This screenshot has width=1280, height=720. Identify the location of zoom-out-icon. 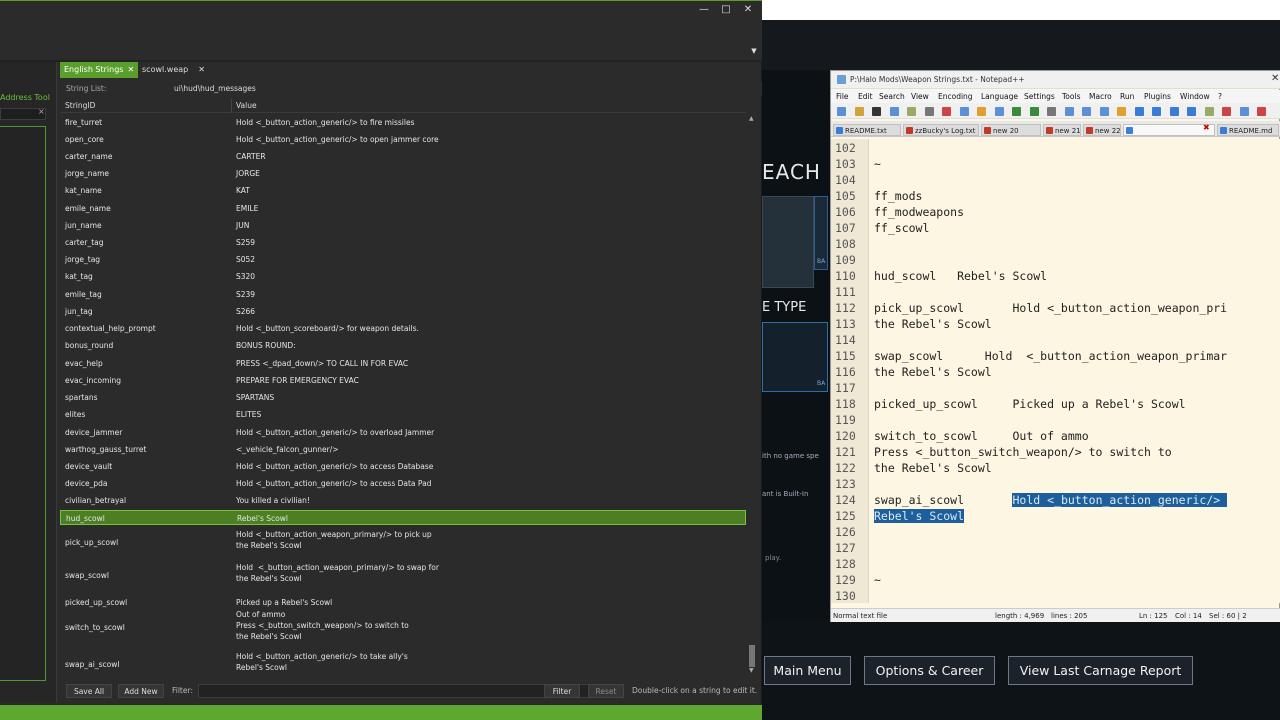
(1104, 111).